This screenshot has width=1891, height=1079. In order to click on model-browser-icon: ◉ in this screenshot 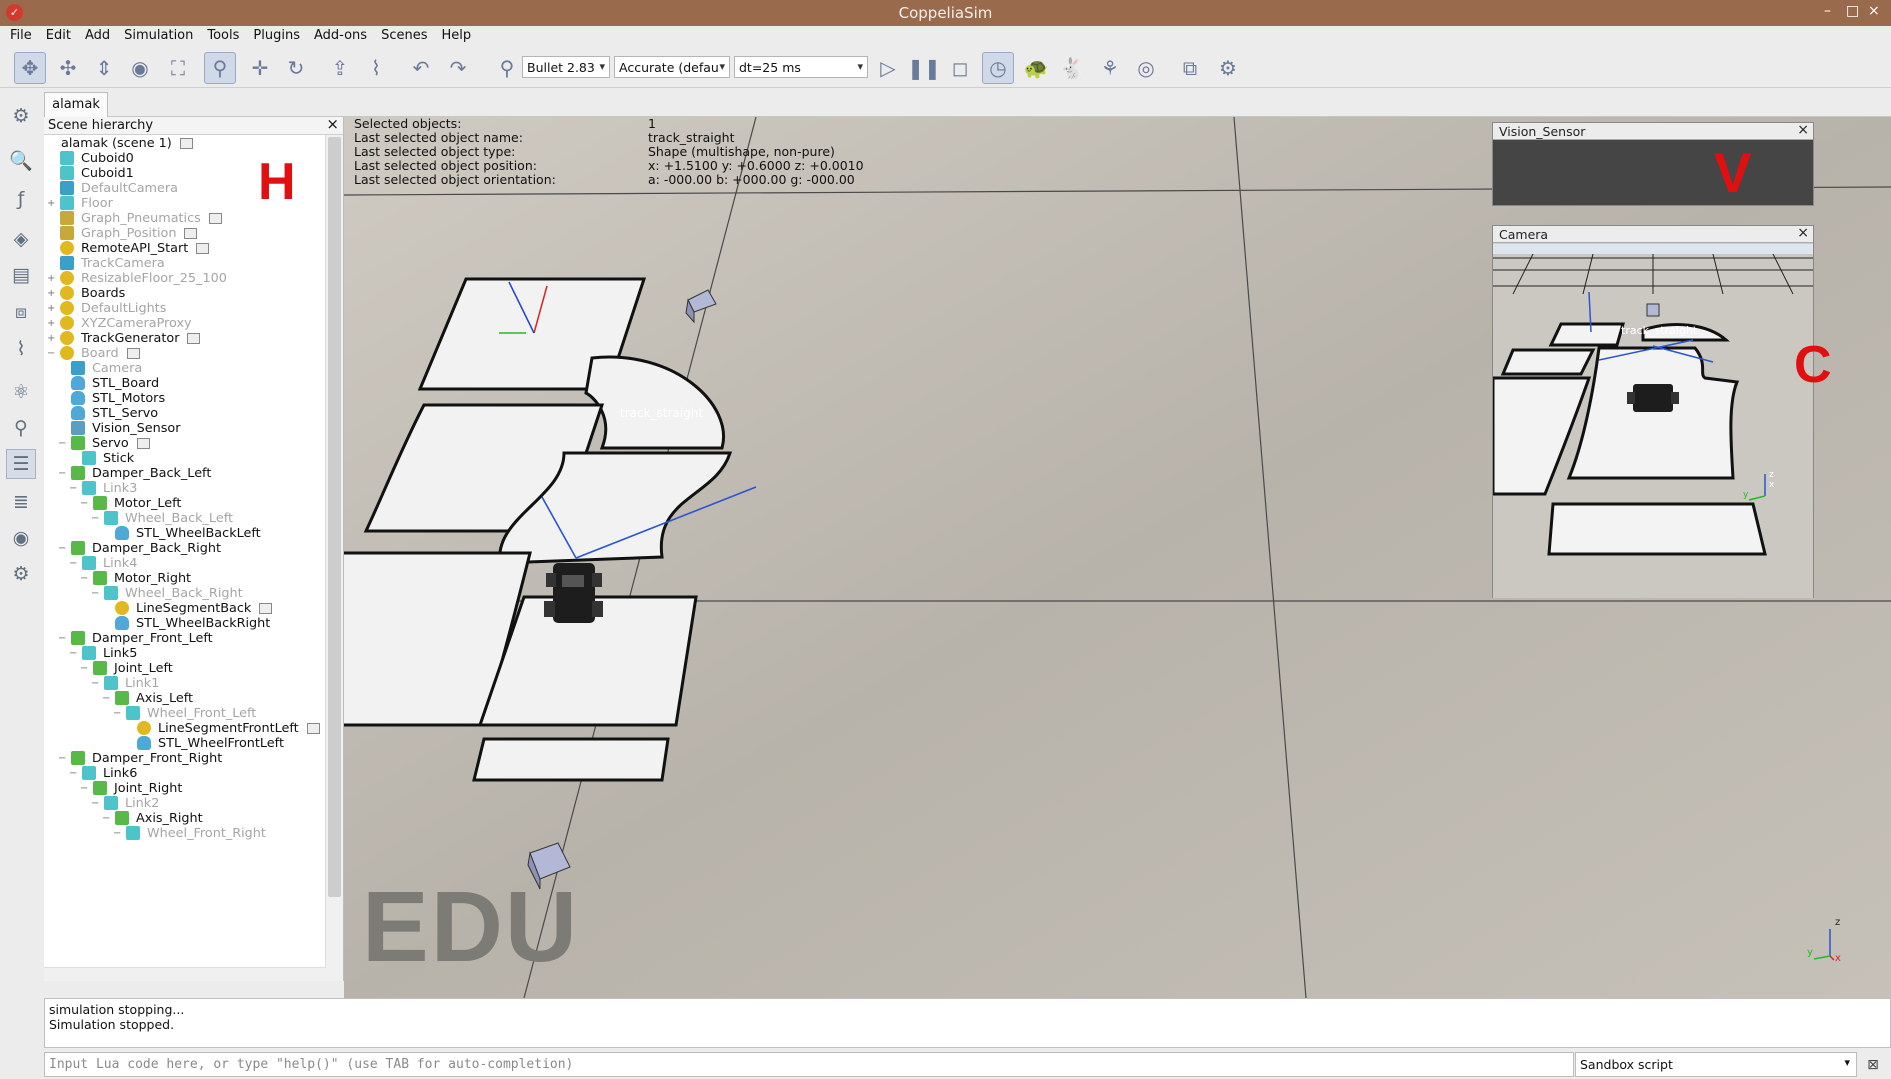, I will do `click(21, 538)`.